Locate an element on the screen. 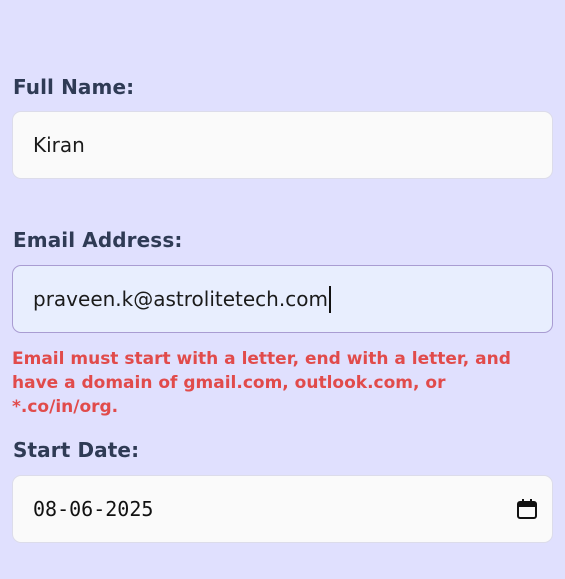  full-name-input: Kiran is located at coordinates (282, 145).